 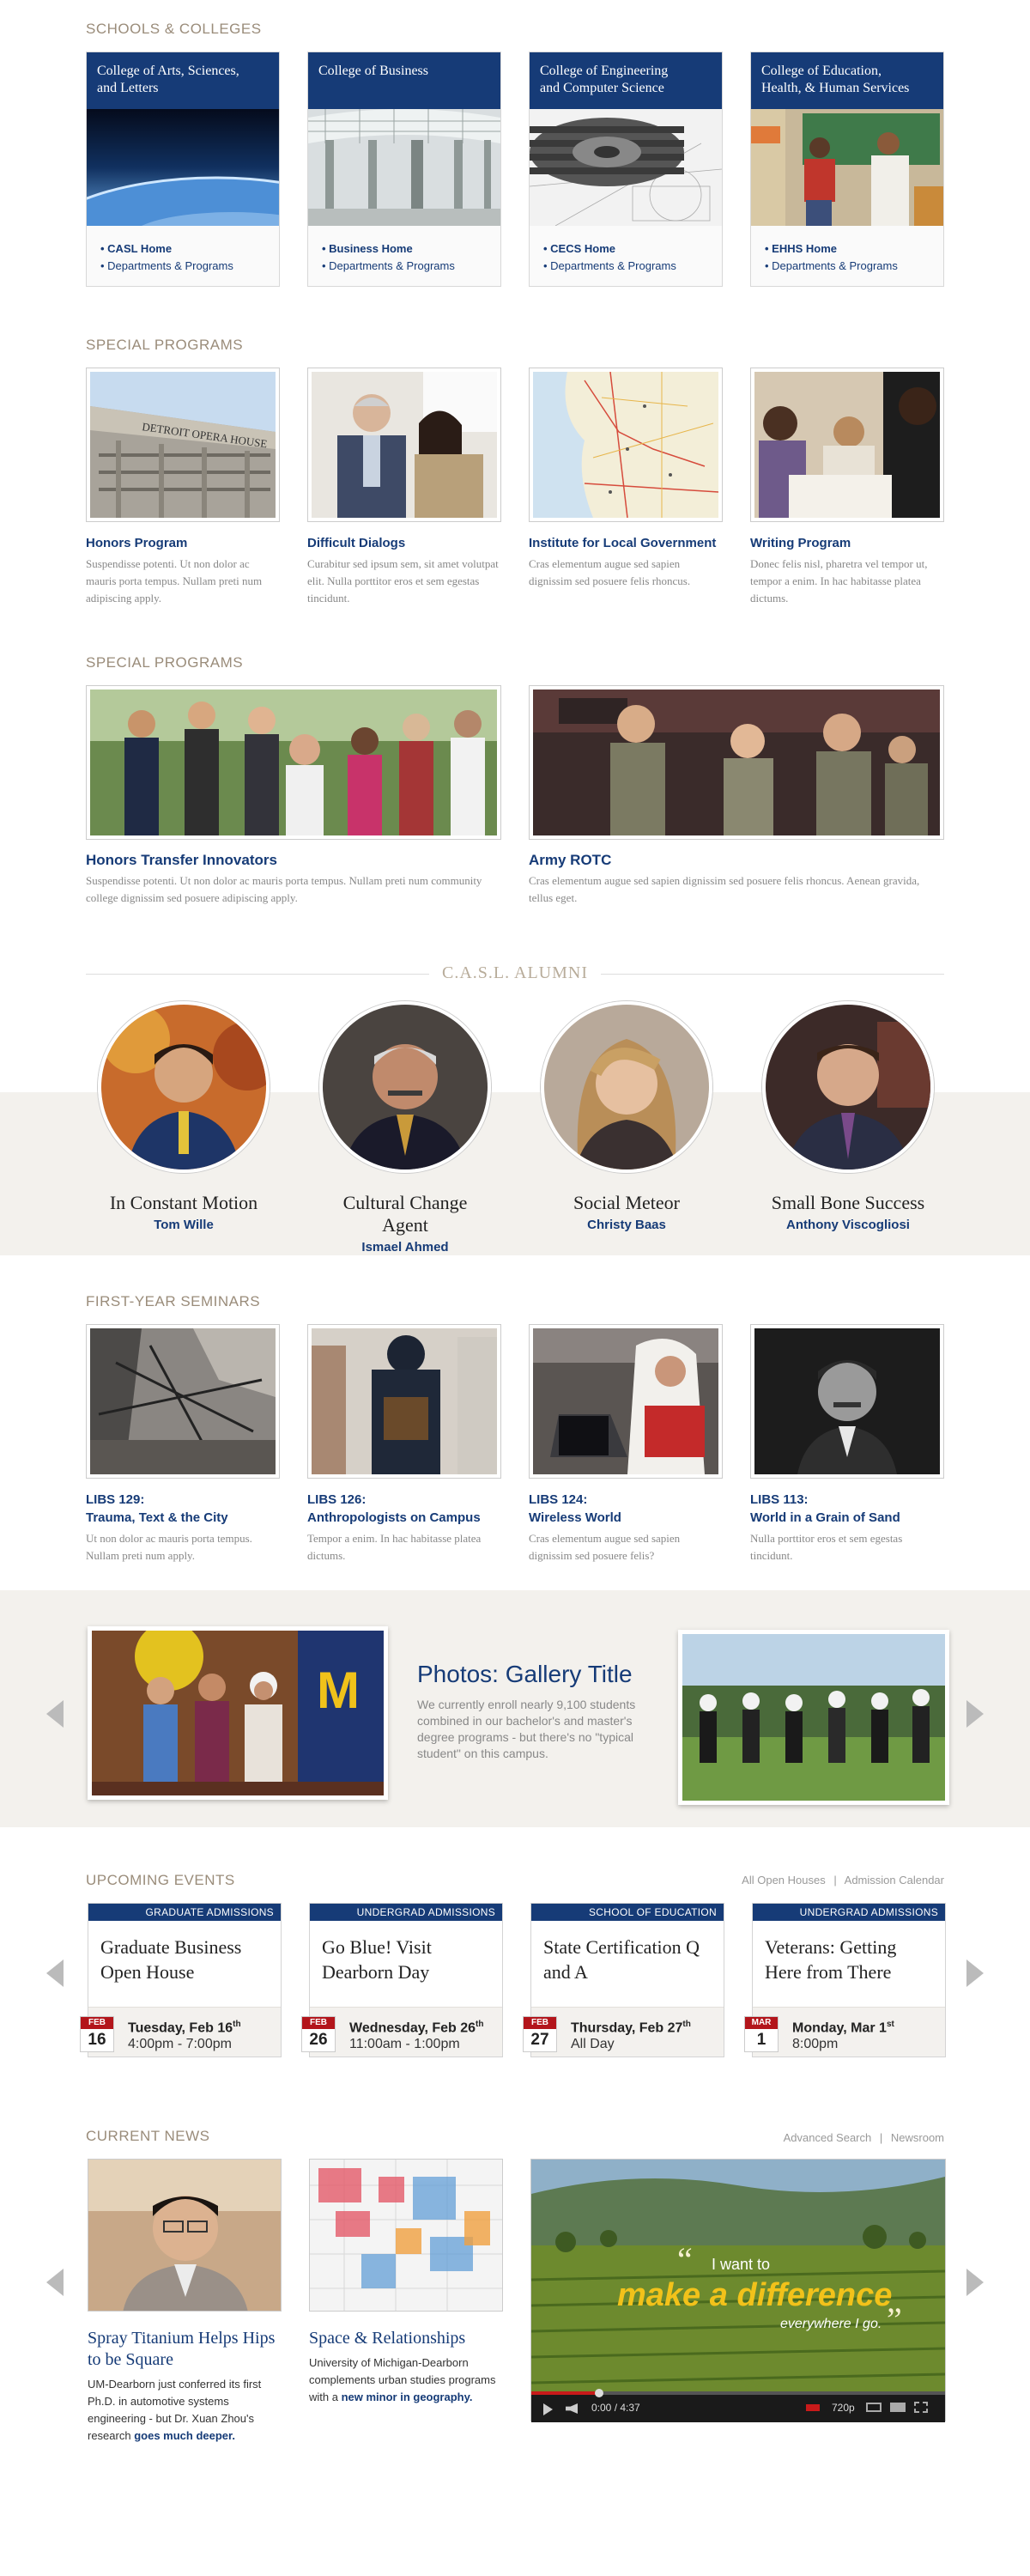 I want to click on news-read-more-link: goes much deeper., so click(x=184, y=2435).